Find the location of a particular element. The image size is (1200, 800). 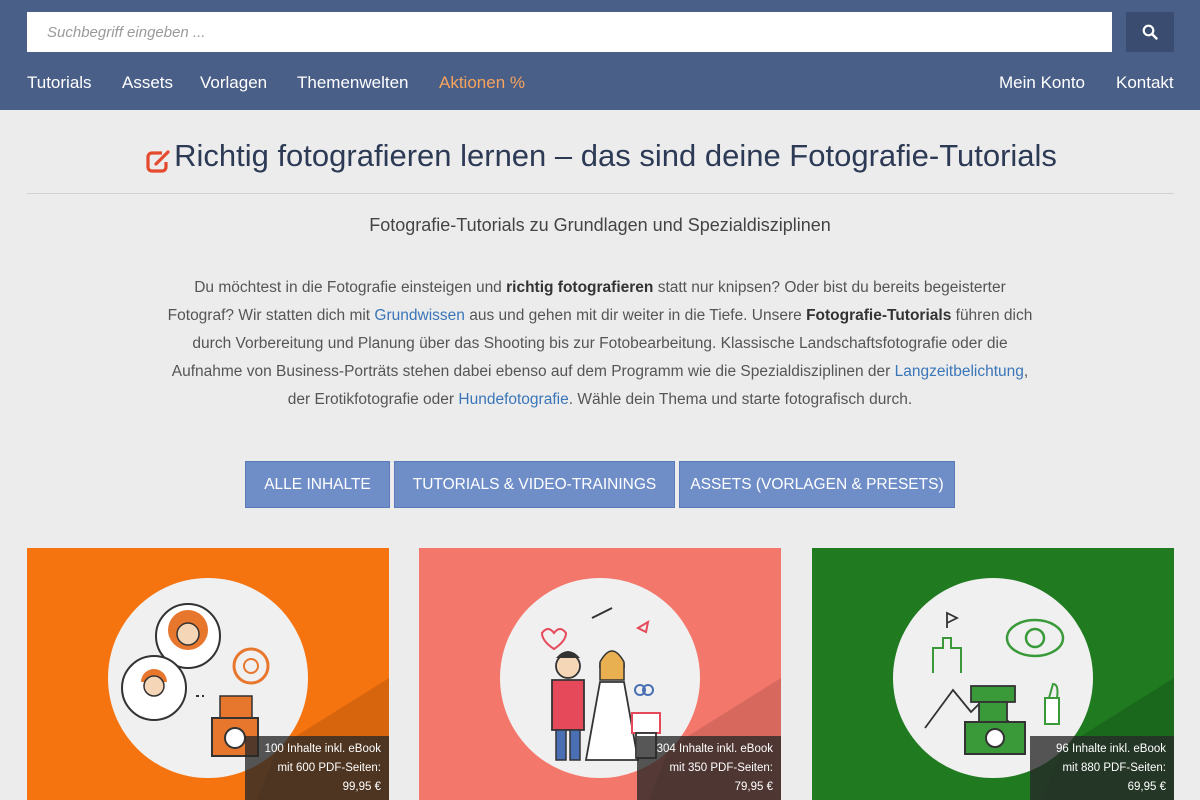

card-pages: mit 880 PDF-Seiten: is located at coordinates (1114, 768).